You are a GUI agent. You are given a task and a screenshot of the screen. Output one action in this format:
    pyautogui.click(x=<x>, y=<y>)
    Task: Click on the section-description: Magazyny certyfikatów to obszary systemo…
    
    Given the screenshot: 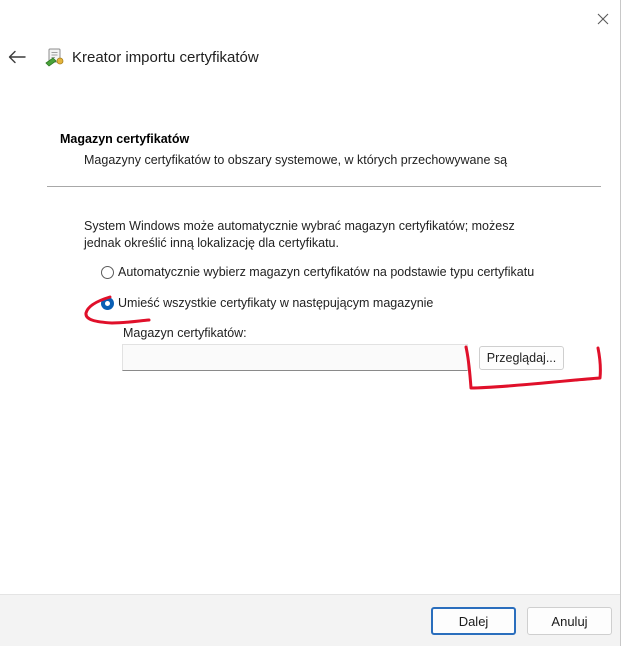 What is the action you would take?
    pyautogui.click(x=296, y=160)
    